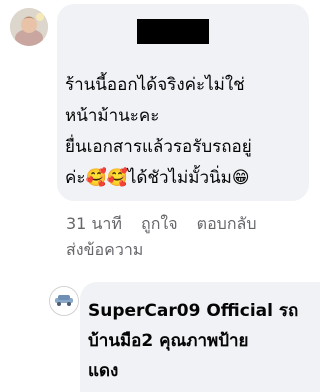 The height and width of the screenshot is (392, 320). What do you see at coordinates (227, 224) in the screenshot?
I see `reply-button: ตอบกลับ` at bounding box center [227, 224].